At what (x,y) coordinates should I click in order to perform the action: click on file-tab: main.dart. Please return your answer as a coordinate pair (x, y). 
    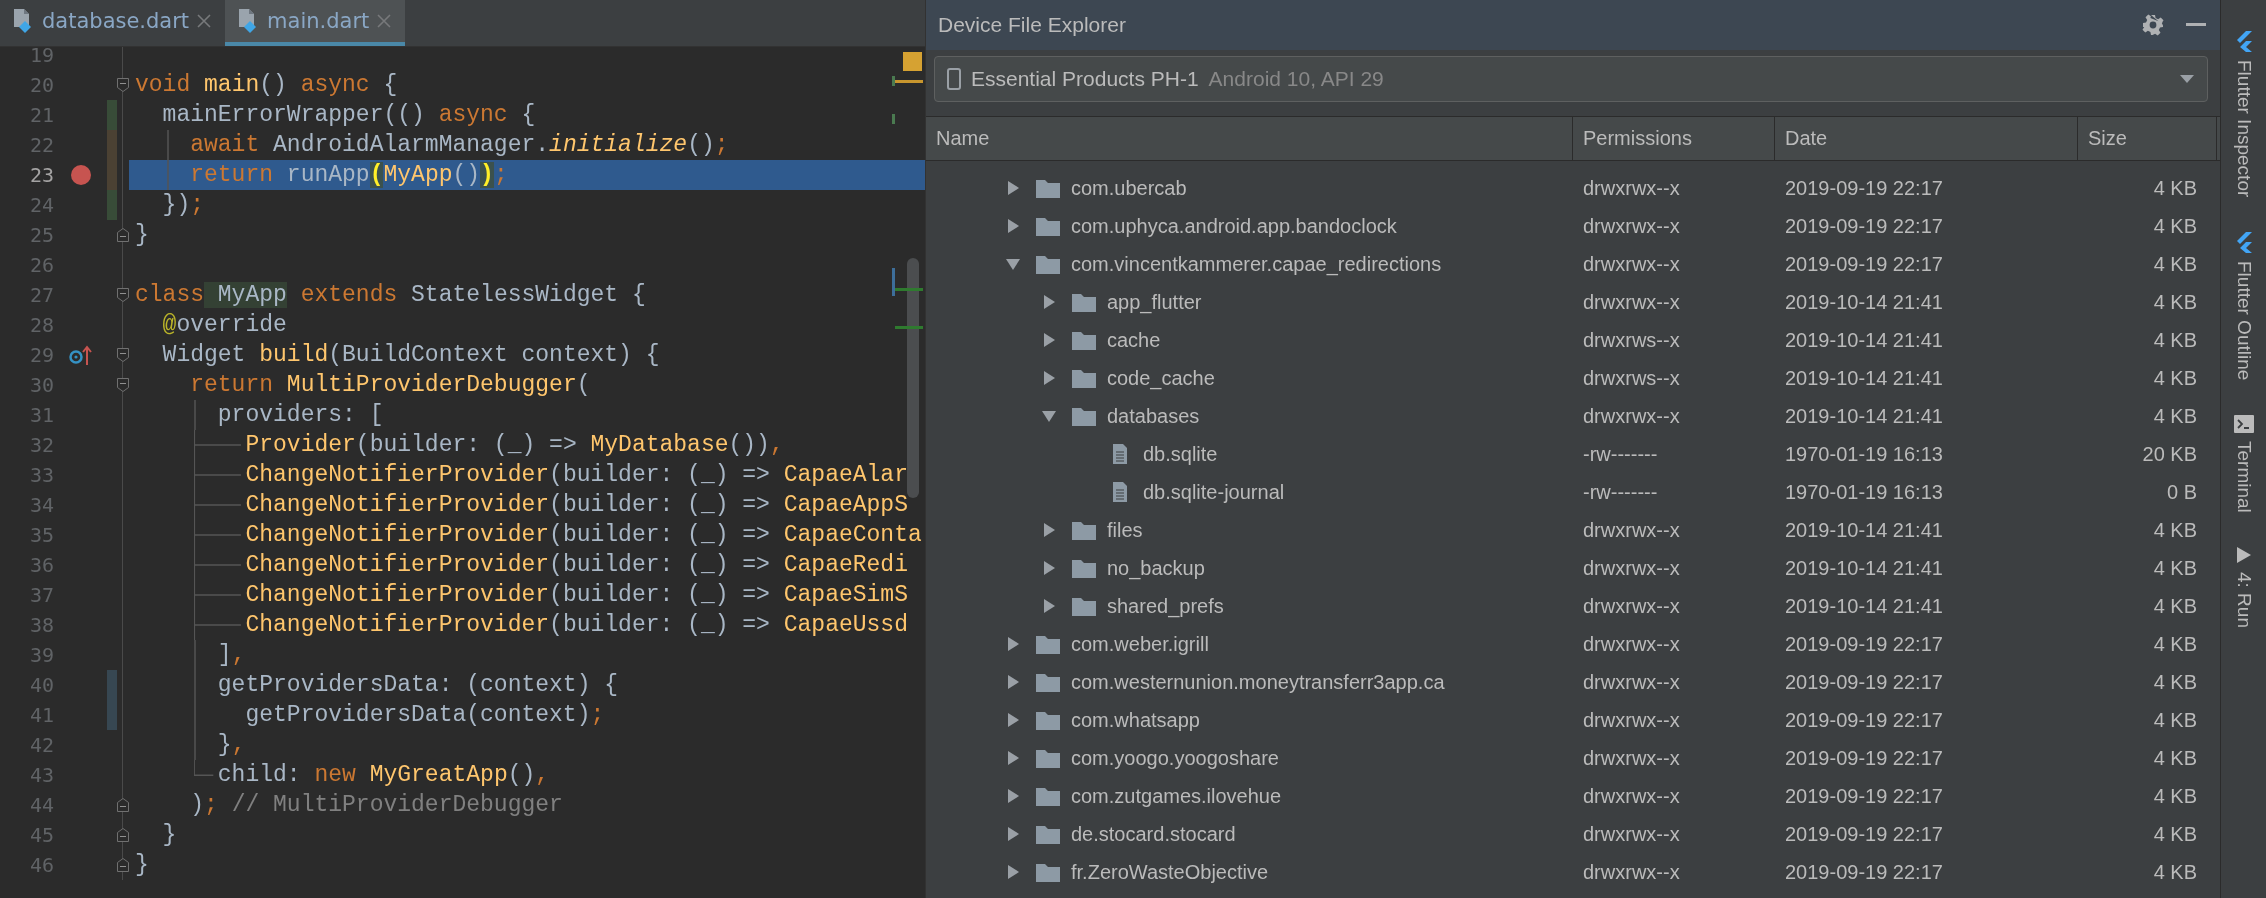
    Looking at the image, I should click on (315, 23).